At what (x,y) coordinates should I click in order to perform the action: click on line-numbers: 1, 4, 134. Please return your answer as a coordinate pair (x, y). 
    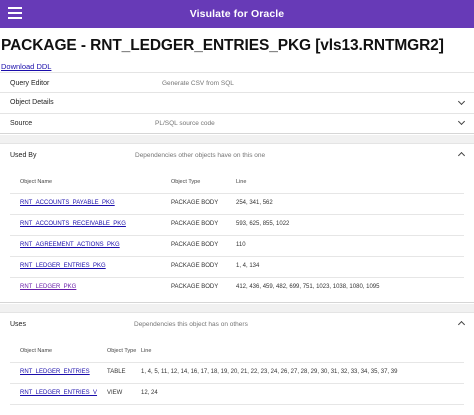
    Looking at the image, I should click on (248, 266).